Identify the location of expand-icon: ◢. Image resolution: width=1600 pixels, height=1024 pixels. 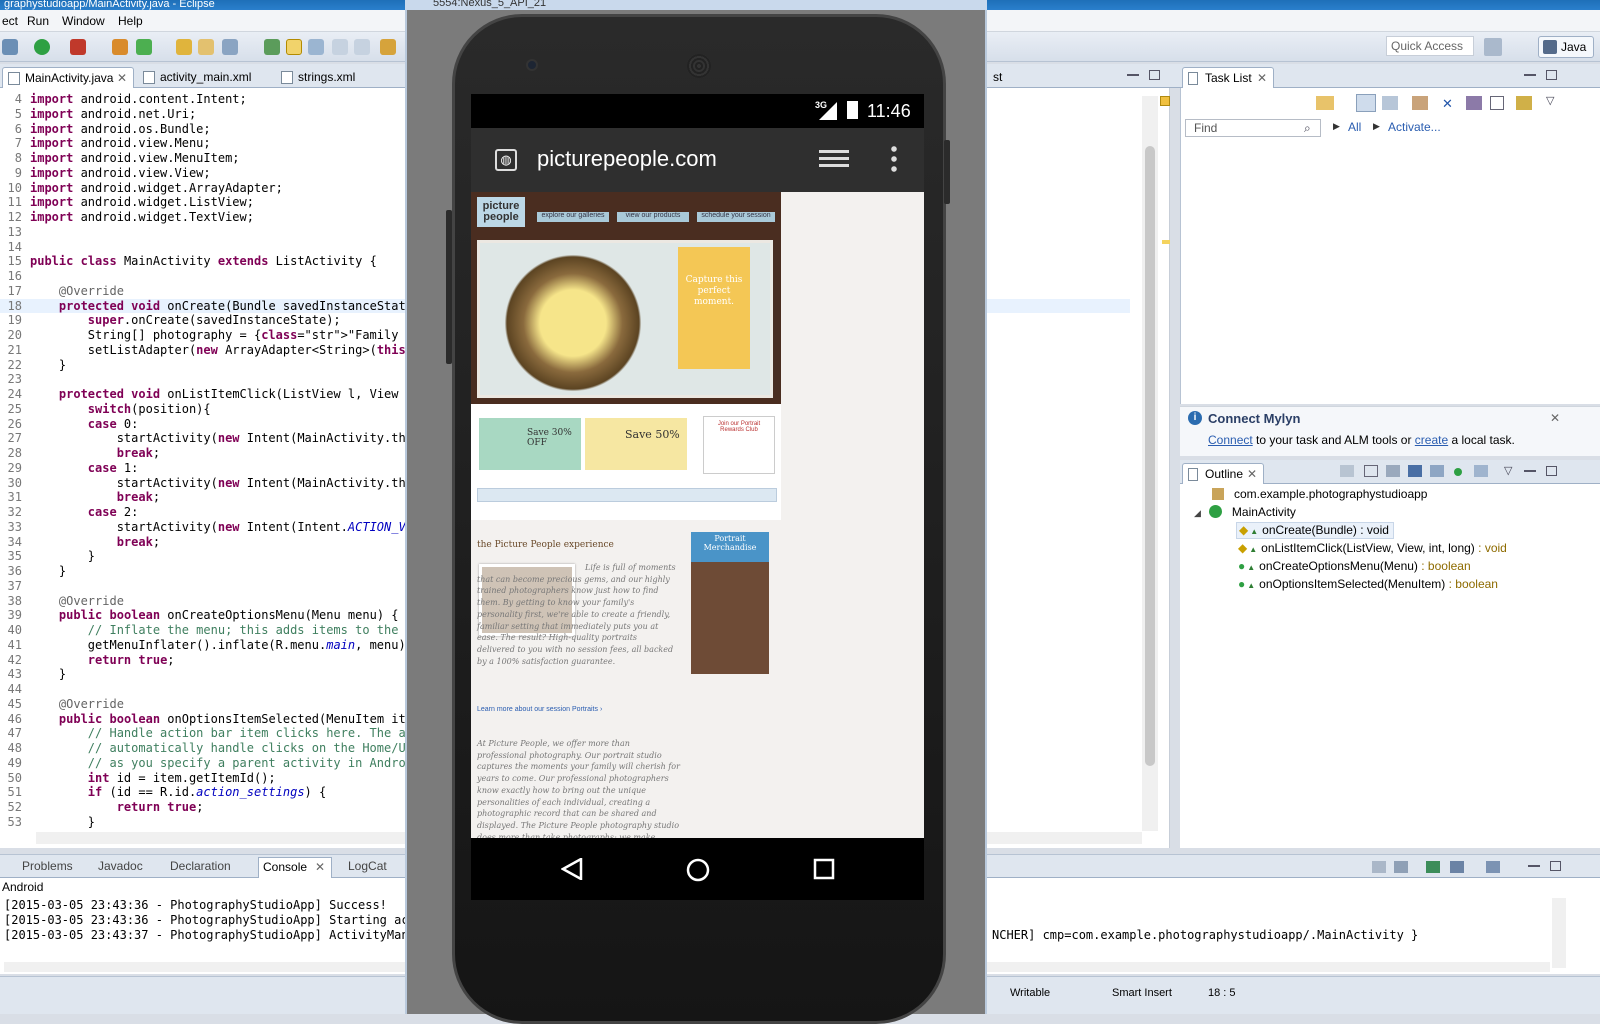
(1197, 513).